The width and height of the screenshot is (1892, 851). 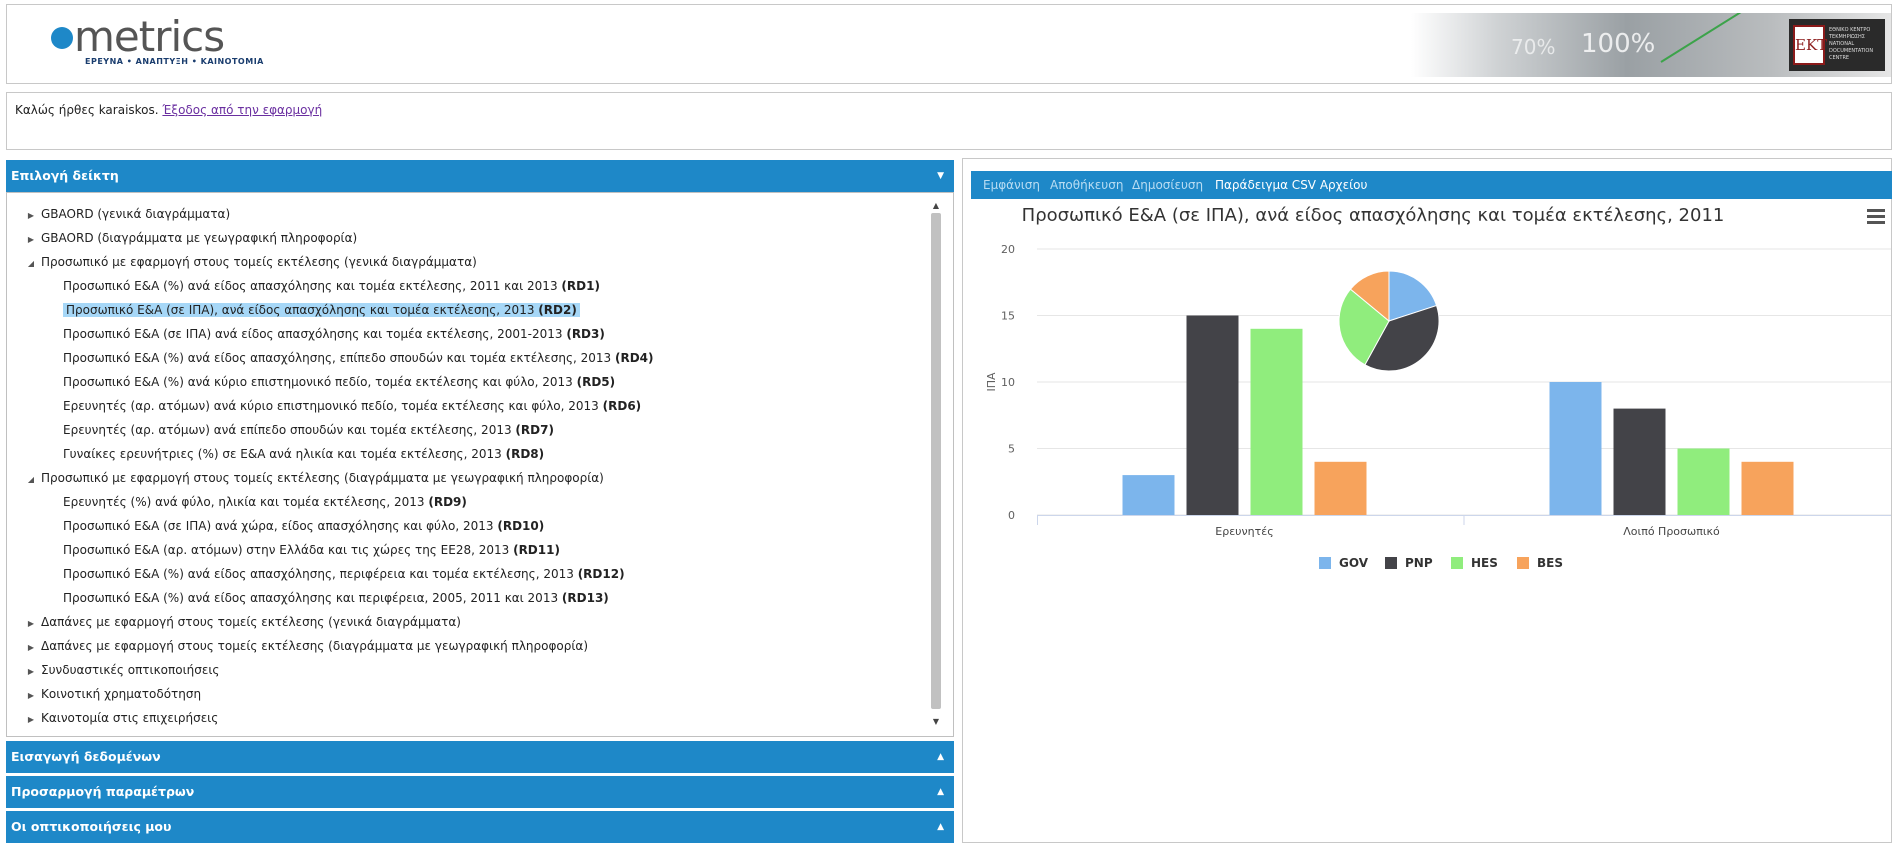 I want to click on indicator-selection-title: Επιλογή δείκτη, so click(x=65, y=175).